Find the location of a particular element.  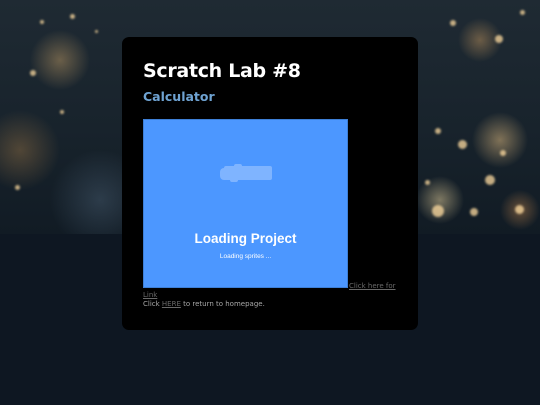

page-title: Scratch Lab #8 is located at coordinates (222, 71).